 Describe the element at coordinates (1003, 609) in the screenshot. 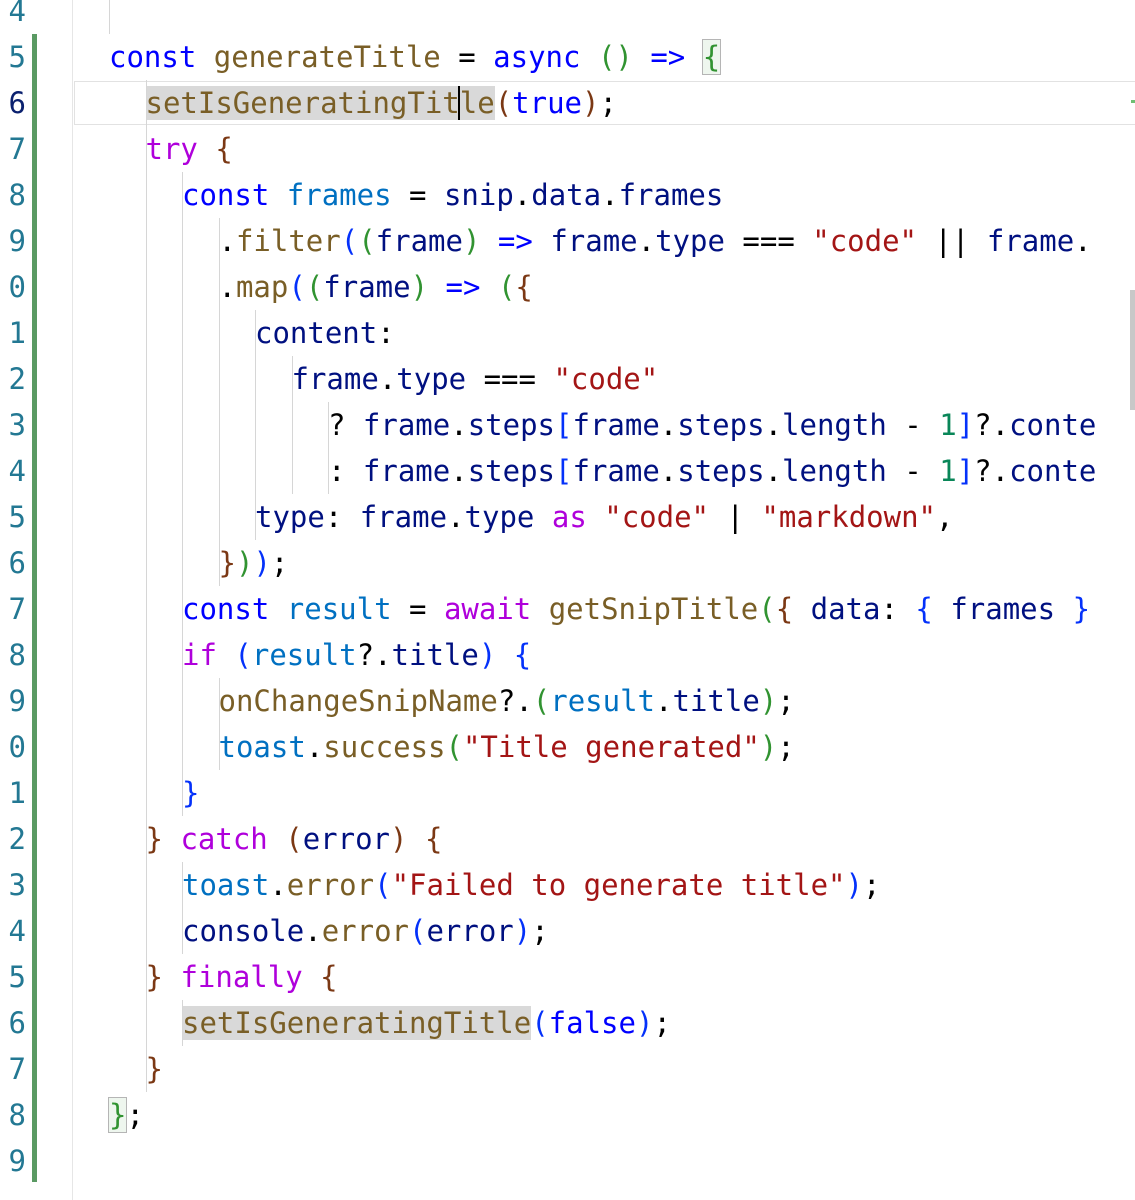

I see `code-token: frames` at that location.